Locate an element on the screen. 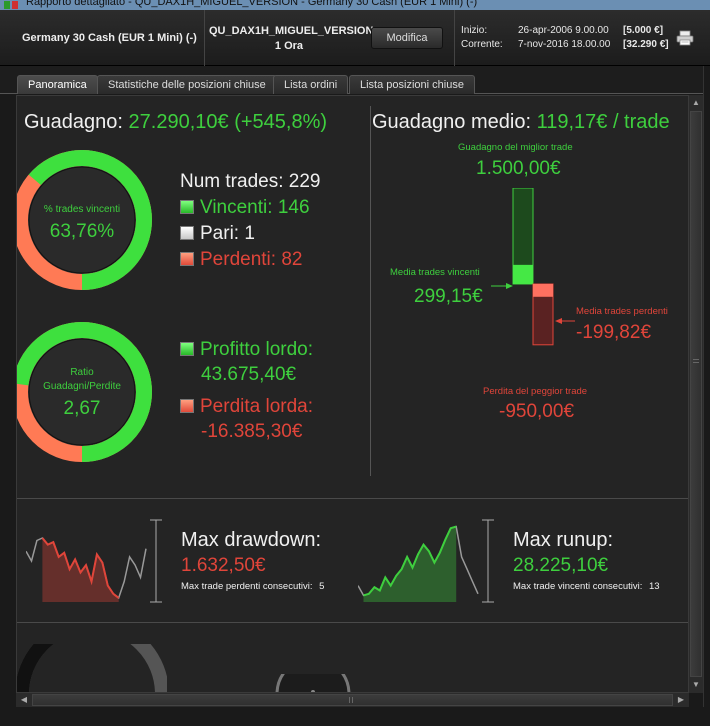  avg-loss-bar is located at coordinates (543, 290).